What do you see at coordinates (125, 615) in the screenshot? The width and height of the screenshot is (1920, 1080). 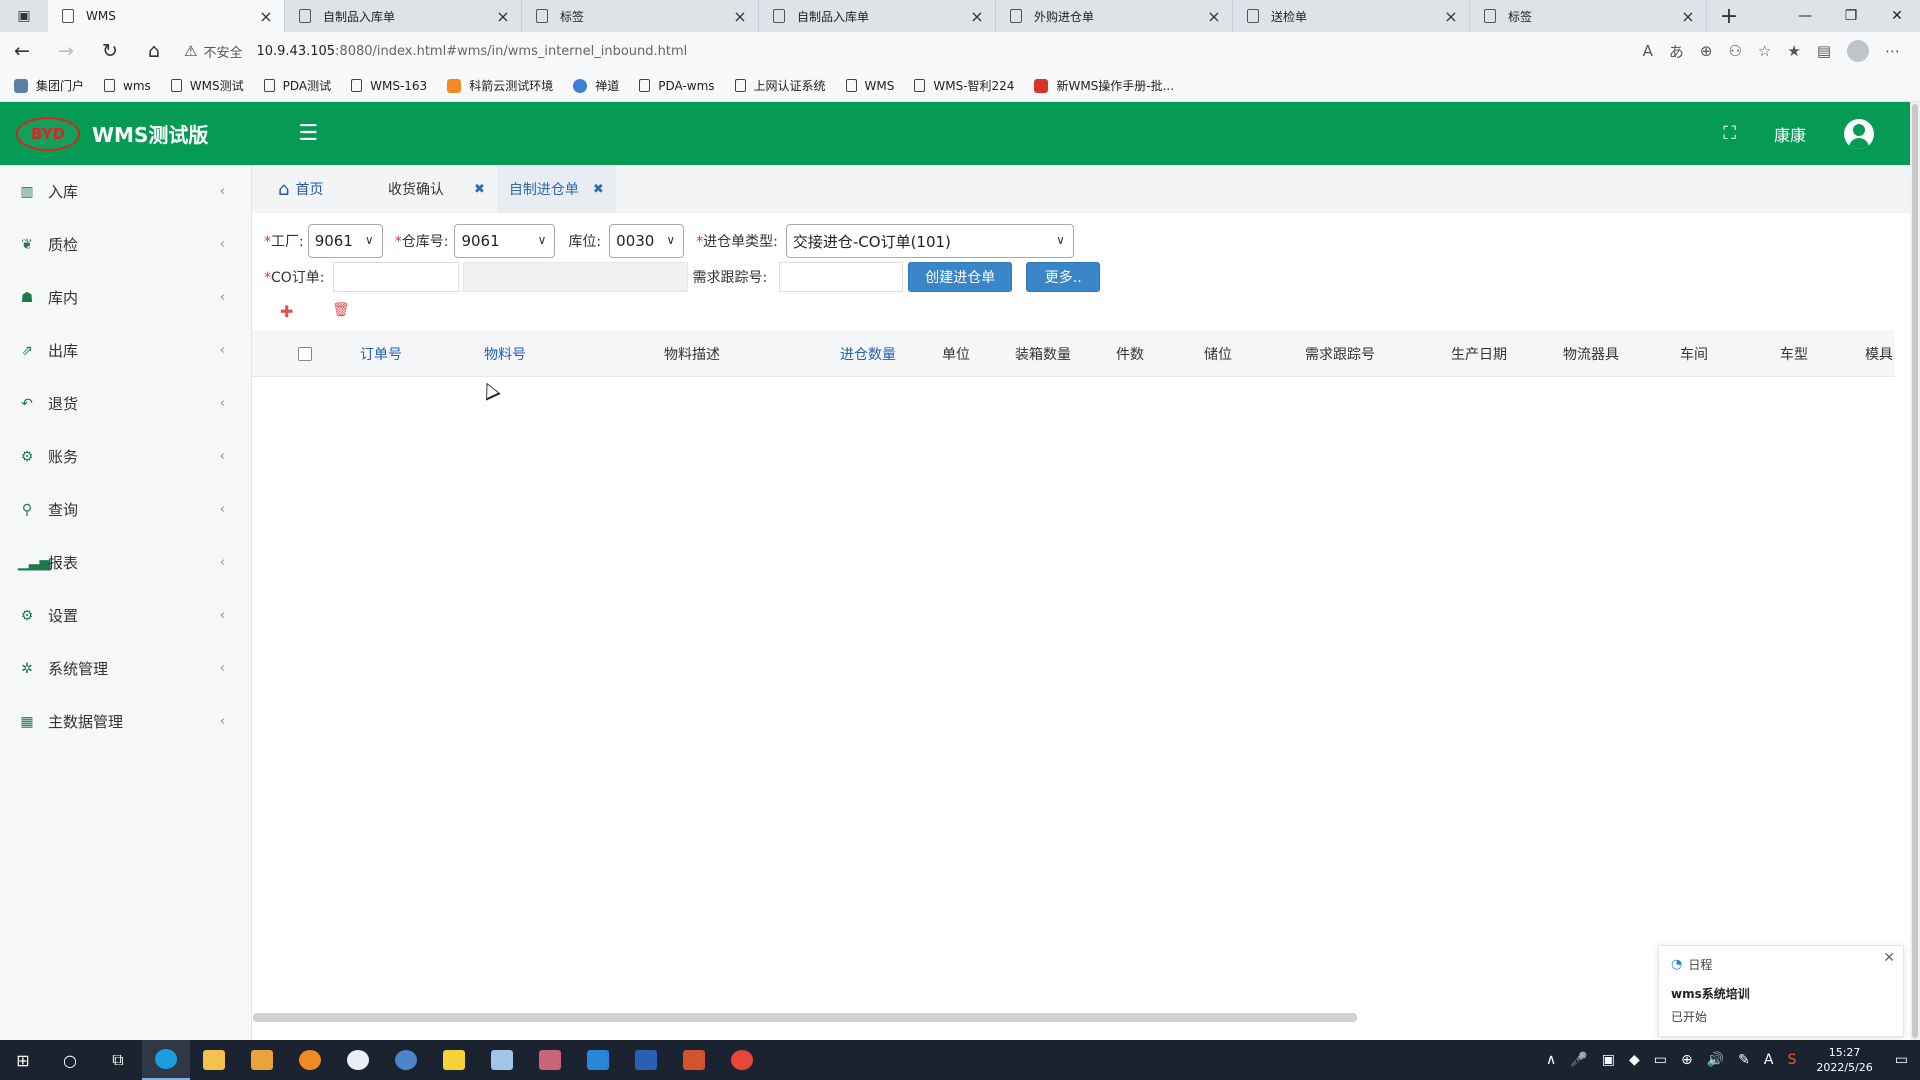 I see `sidebar-item-settings: ⚙ 设置 ‹` at bounding box center [125, 615].